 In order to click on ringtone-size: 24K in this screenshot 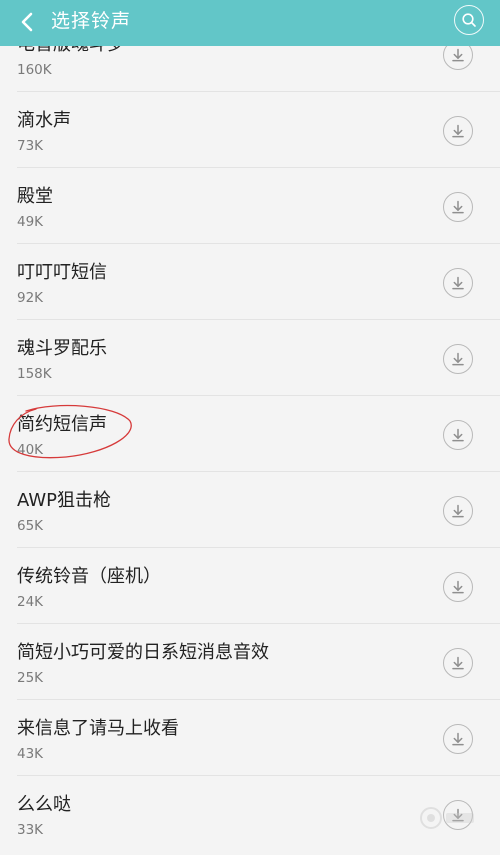, I will do `click(30, 602)`.